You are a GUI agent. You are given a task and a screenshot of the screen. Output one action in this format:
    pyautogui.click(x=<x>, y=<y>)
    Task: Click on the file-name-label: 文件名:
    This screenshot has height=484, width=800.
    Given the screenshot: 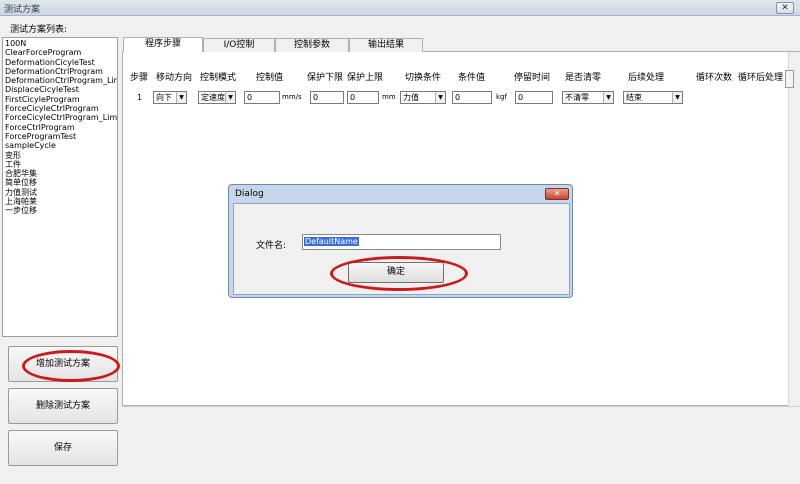 What is the action you would take?
    pyautogui.click(x=271, y=246)
    